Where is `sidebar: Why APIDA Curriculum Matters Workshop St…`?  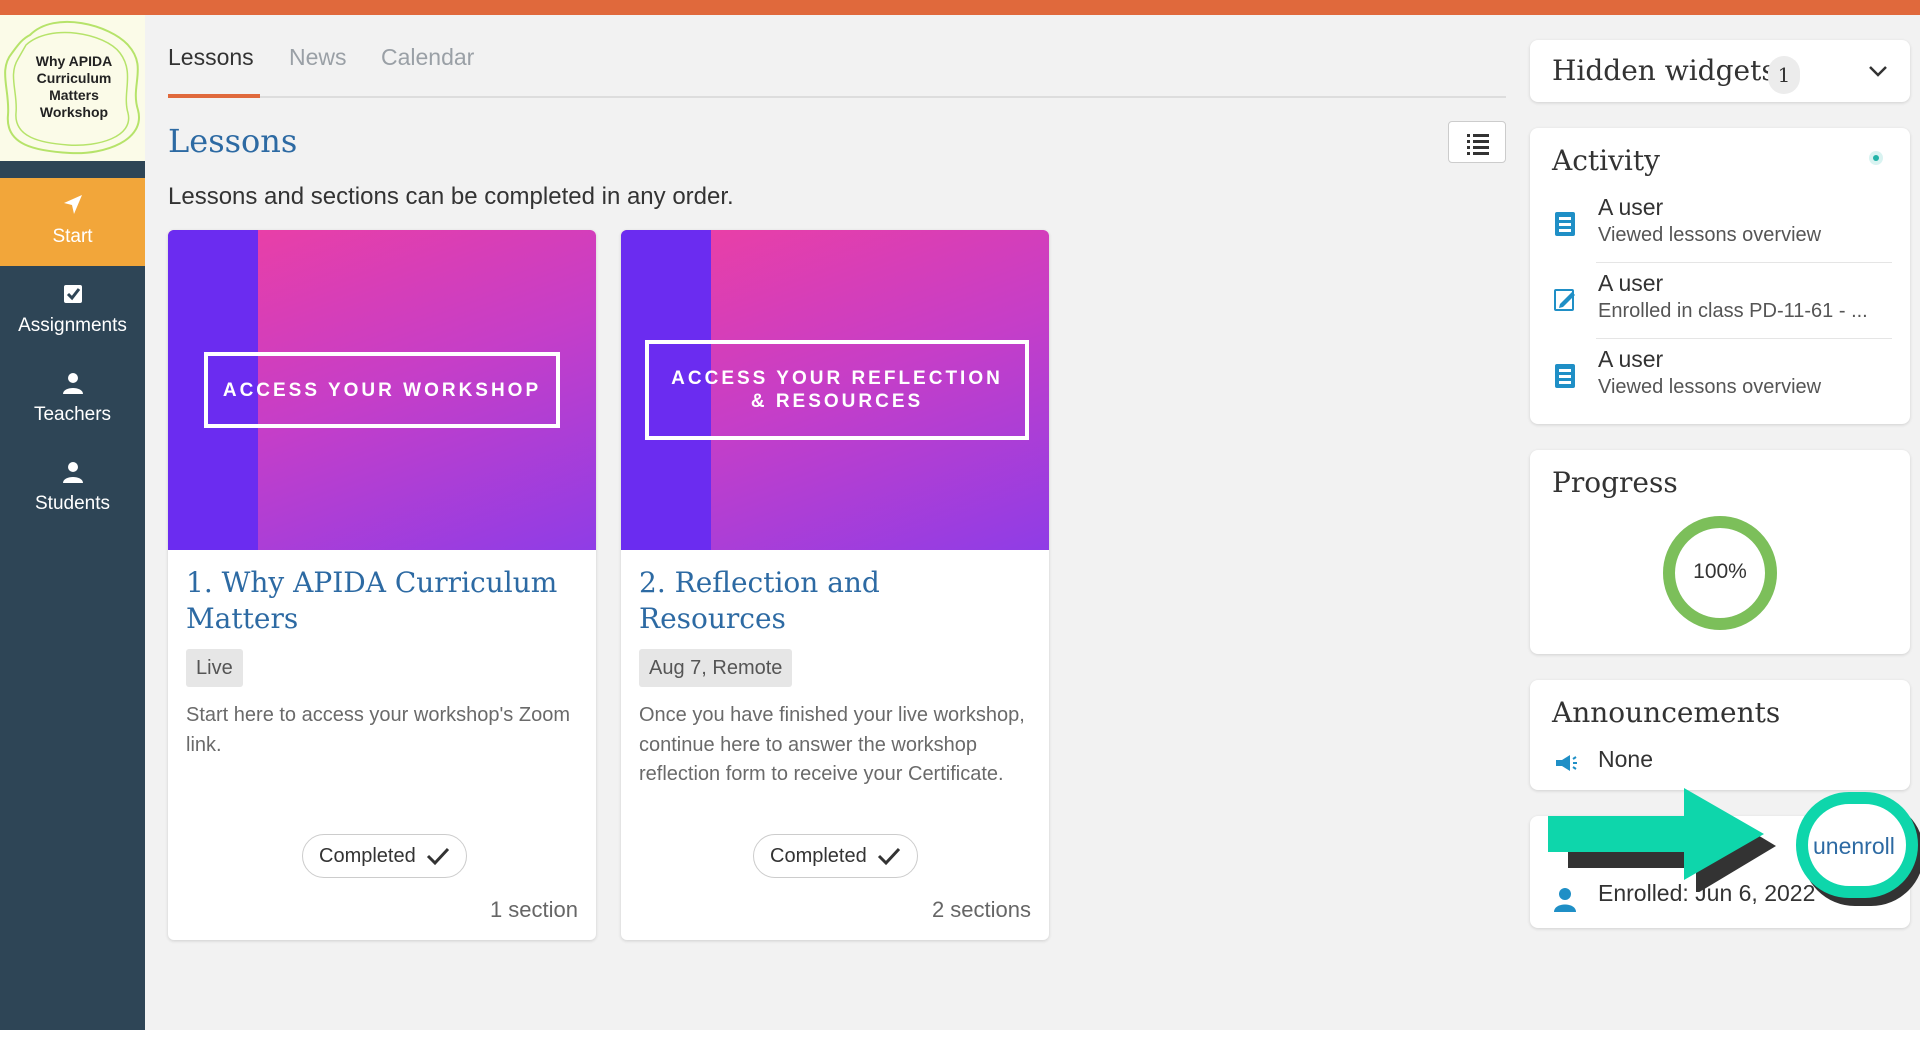
sidebar: Why APIDA Curriculum Matters Workshop St… is located at coordinates (72, 522).